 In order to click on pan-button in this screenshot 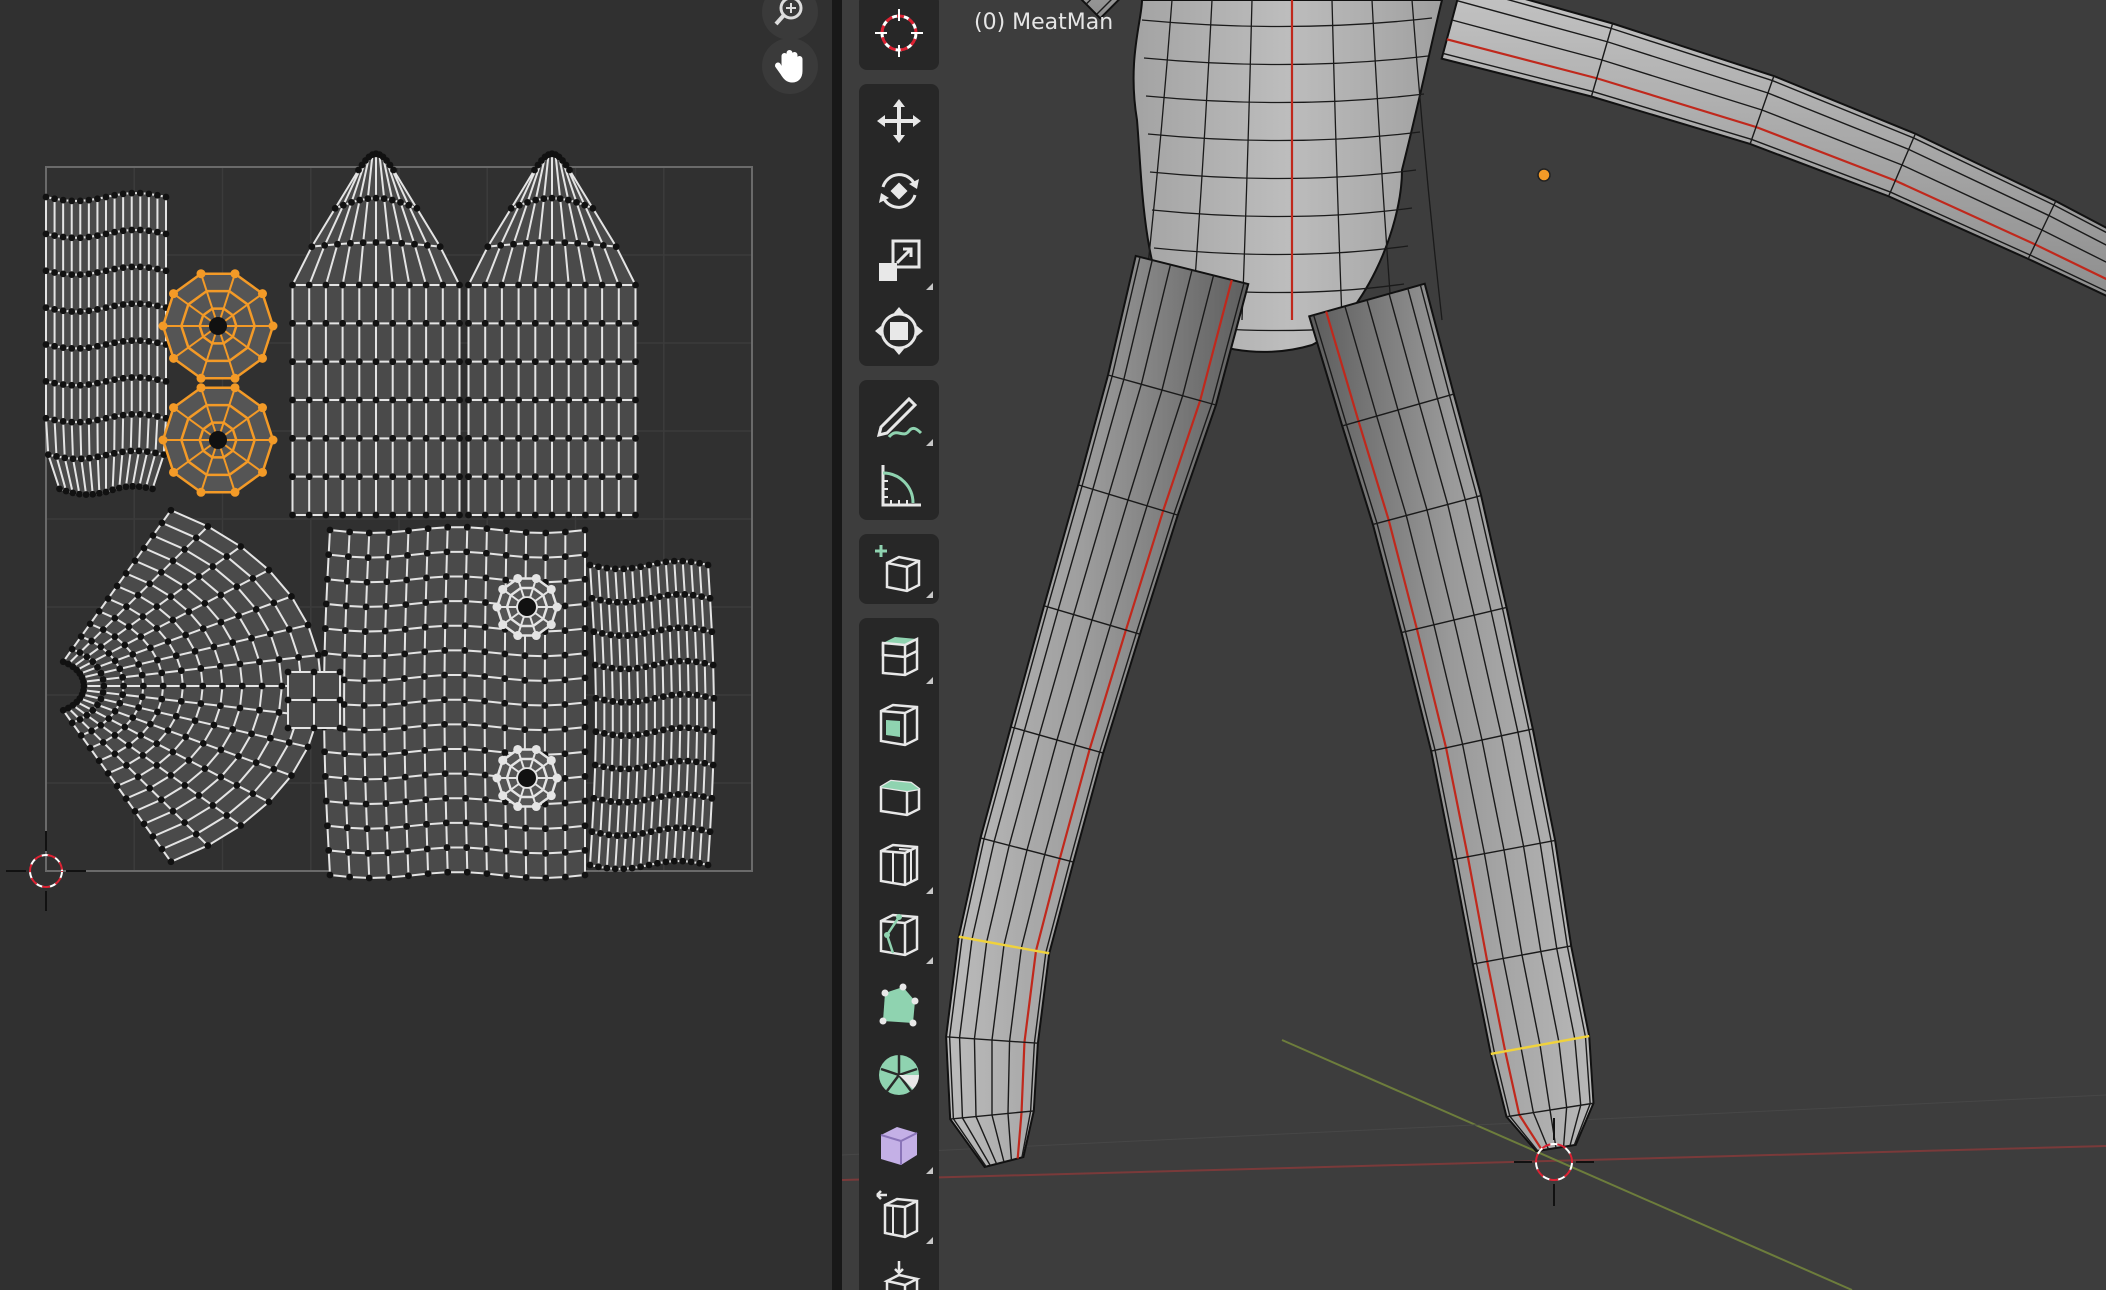, I will do `click(790, 66)`.